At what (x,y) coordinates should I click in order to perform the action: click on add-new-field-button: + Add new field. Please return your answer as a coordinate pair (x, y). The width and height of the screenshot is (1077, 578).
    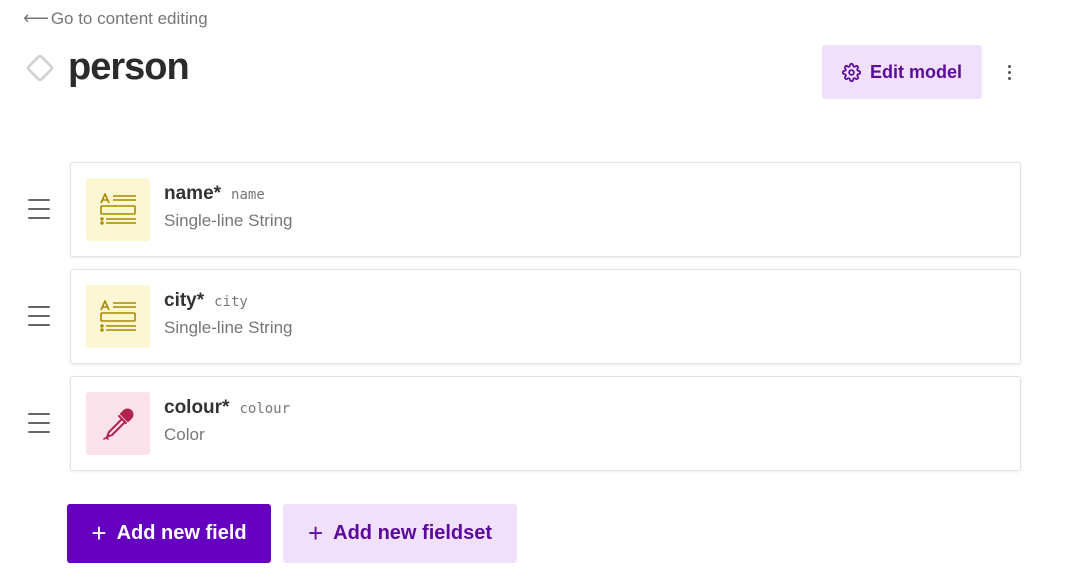
    Looking at the image, I should click on (169, 533).